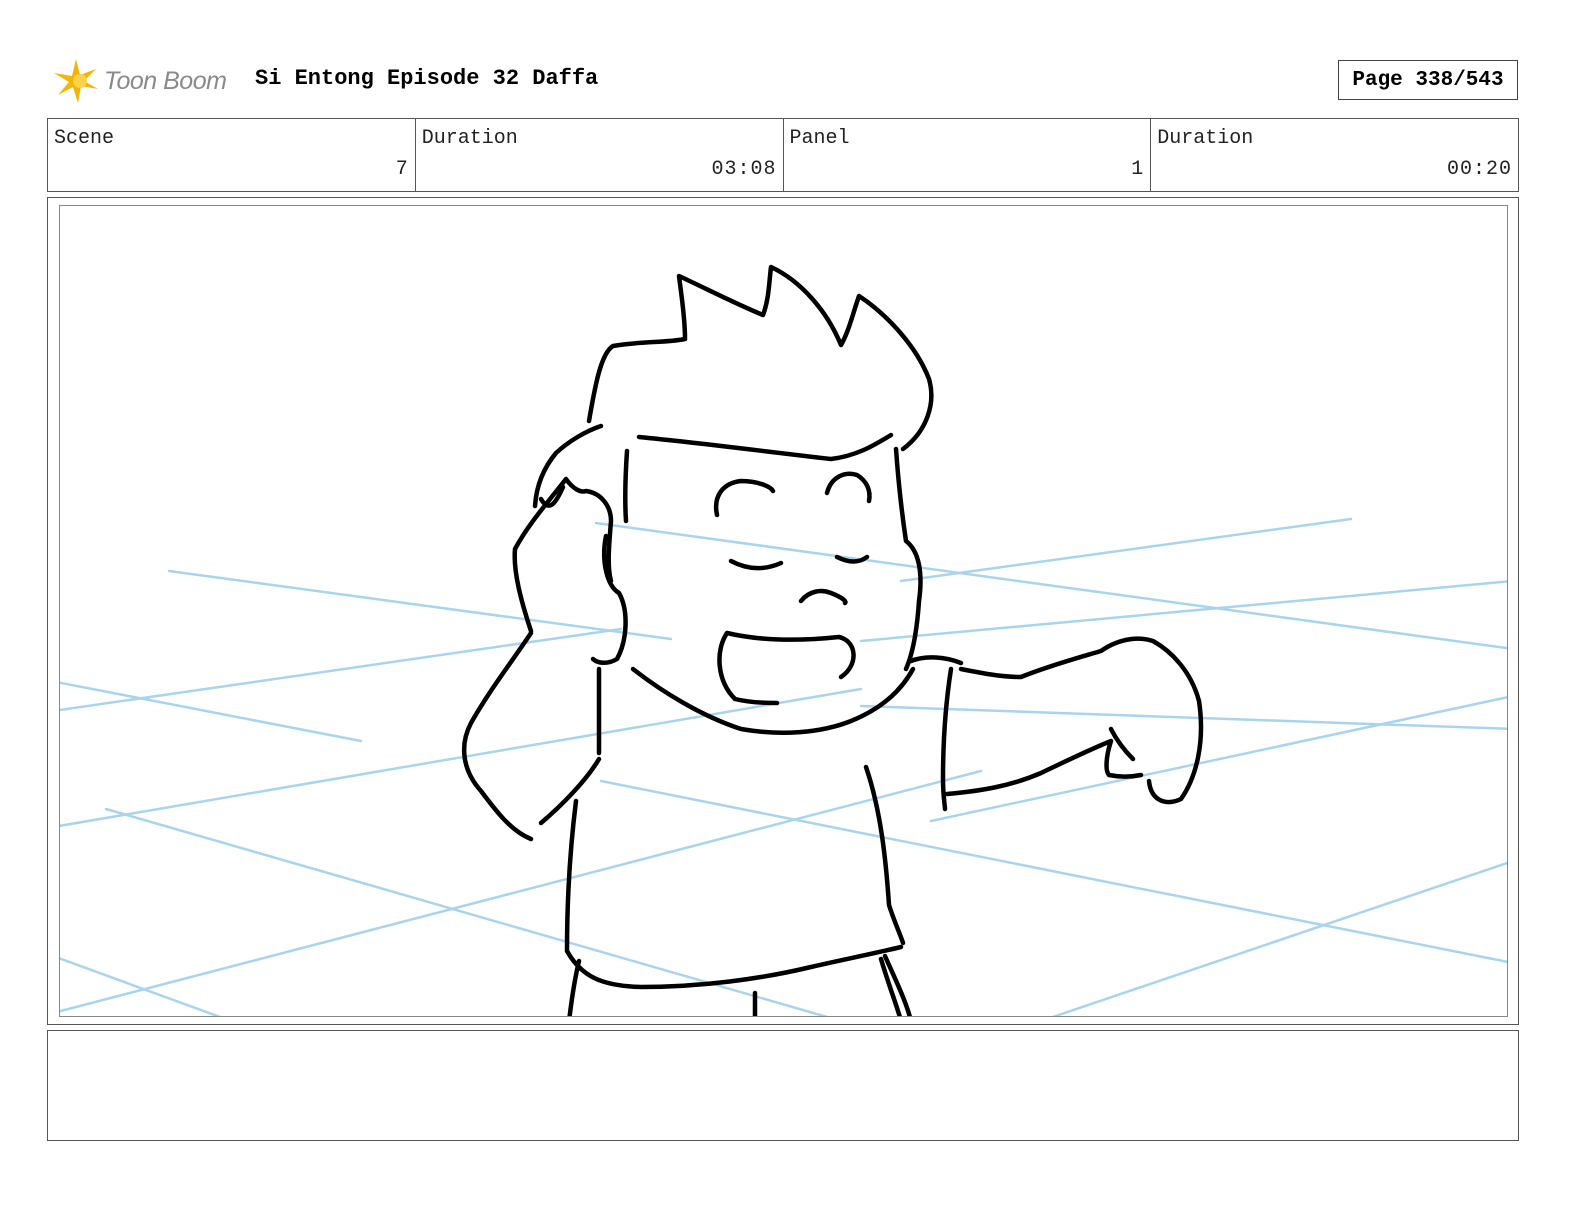 The height and width of the screenshot is (1224, 1584). I want to click on scene-duration-label: Duration, so click(469, 138).